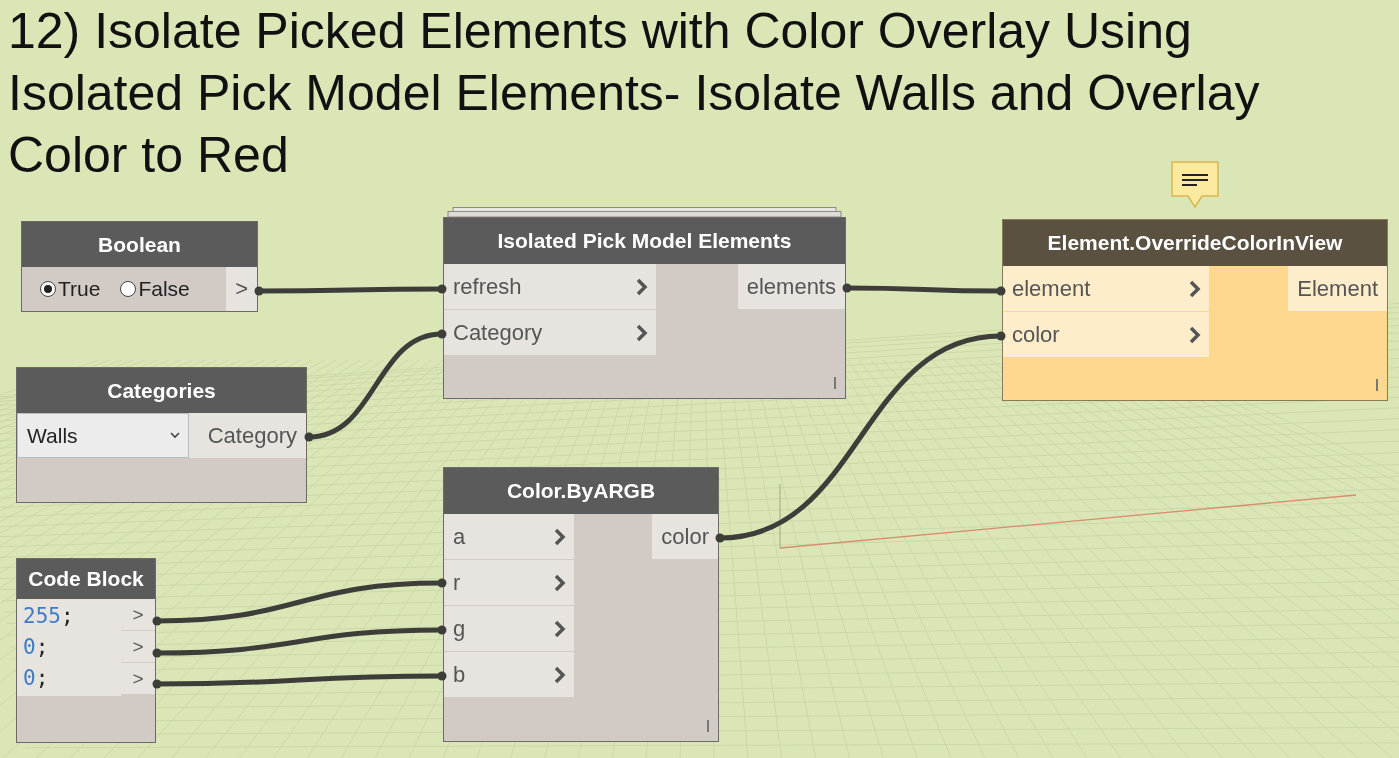 The image size is (1399, 758). Describe the element at coordinates (644, 241) in the screenshot. I see `node-title: Isolated Pick Model Elements` at that location.